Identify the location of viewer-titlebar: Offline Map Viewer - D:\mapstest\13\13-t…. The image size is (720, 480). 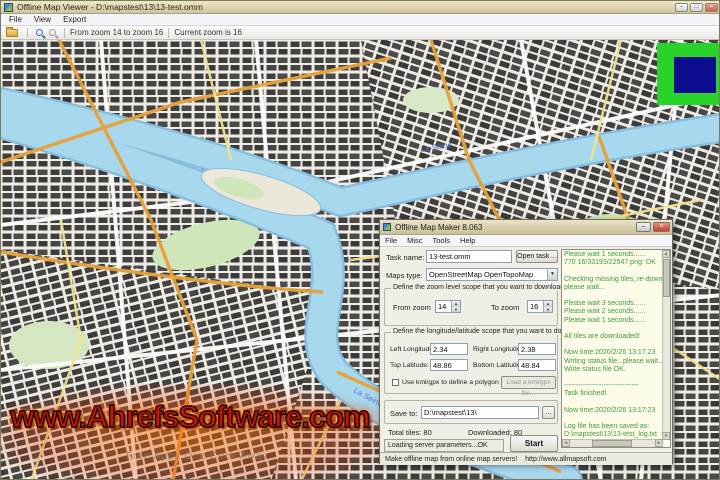
(360, 7).